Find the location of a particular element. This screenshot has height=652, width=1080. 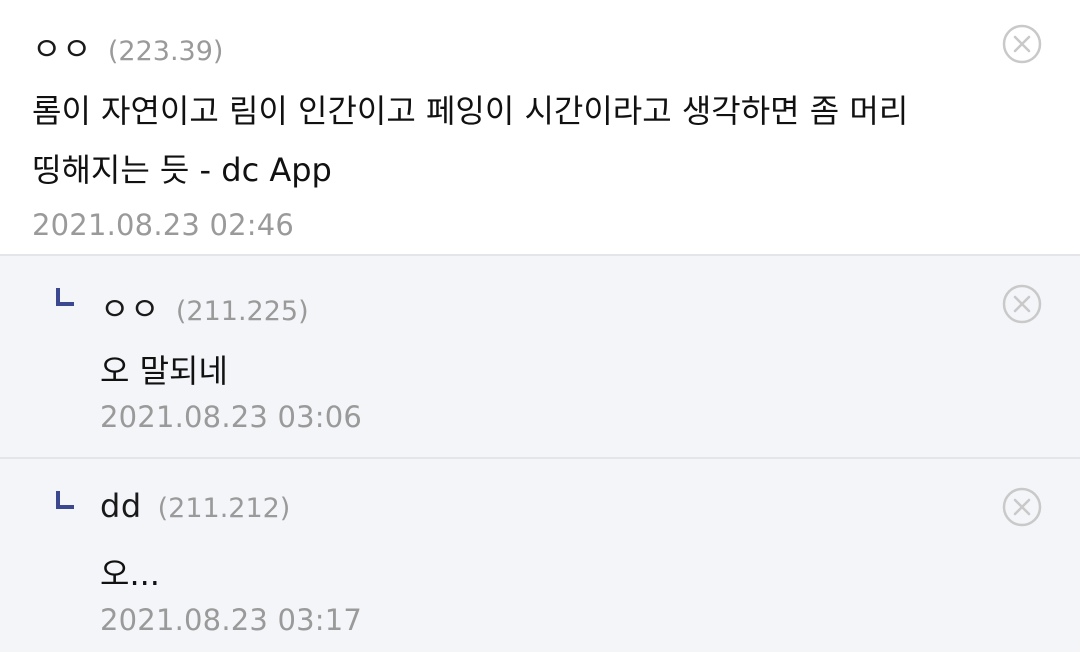

reply-nickname: ㅇㅇ is located at coordinates (130, 307).